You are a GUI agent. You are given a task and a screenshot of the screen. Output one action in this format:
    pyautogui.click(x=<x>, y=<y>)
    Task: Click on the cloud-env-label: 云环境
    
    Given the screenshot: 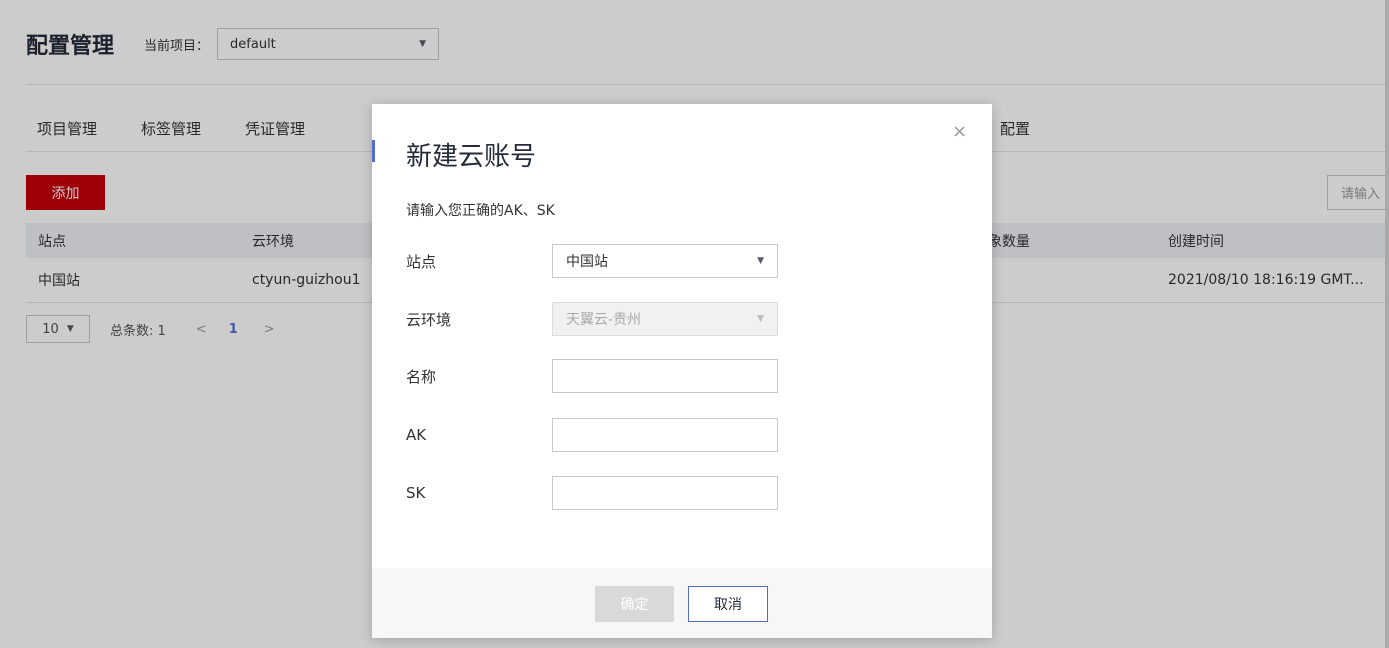 What is the action you would take?
    pyautogui.click(x=429, y=319)
    